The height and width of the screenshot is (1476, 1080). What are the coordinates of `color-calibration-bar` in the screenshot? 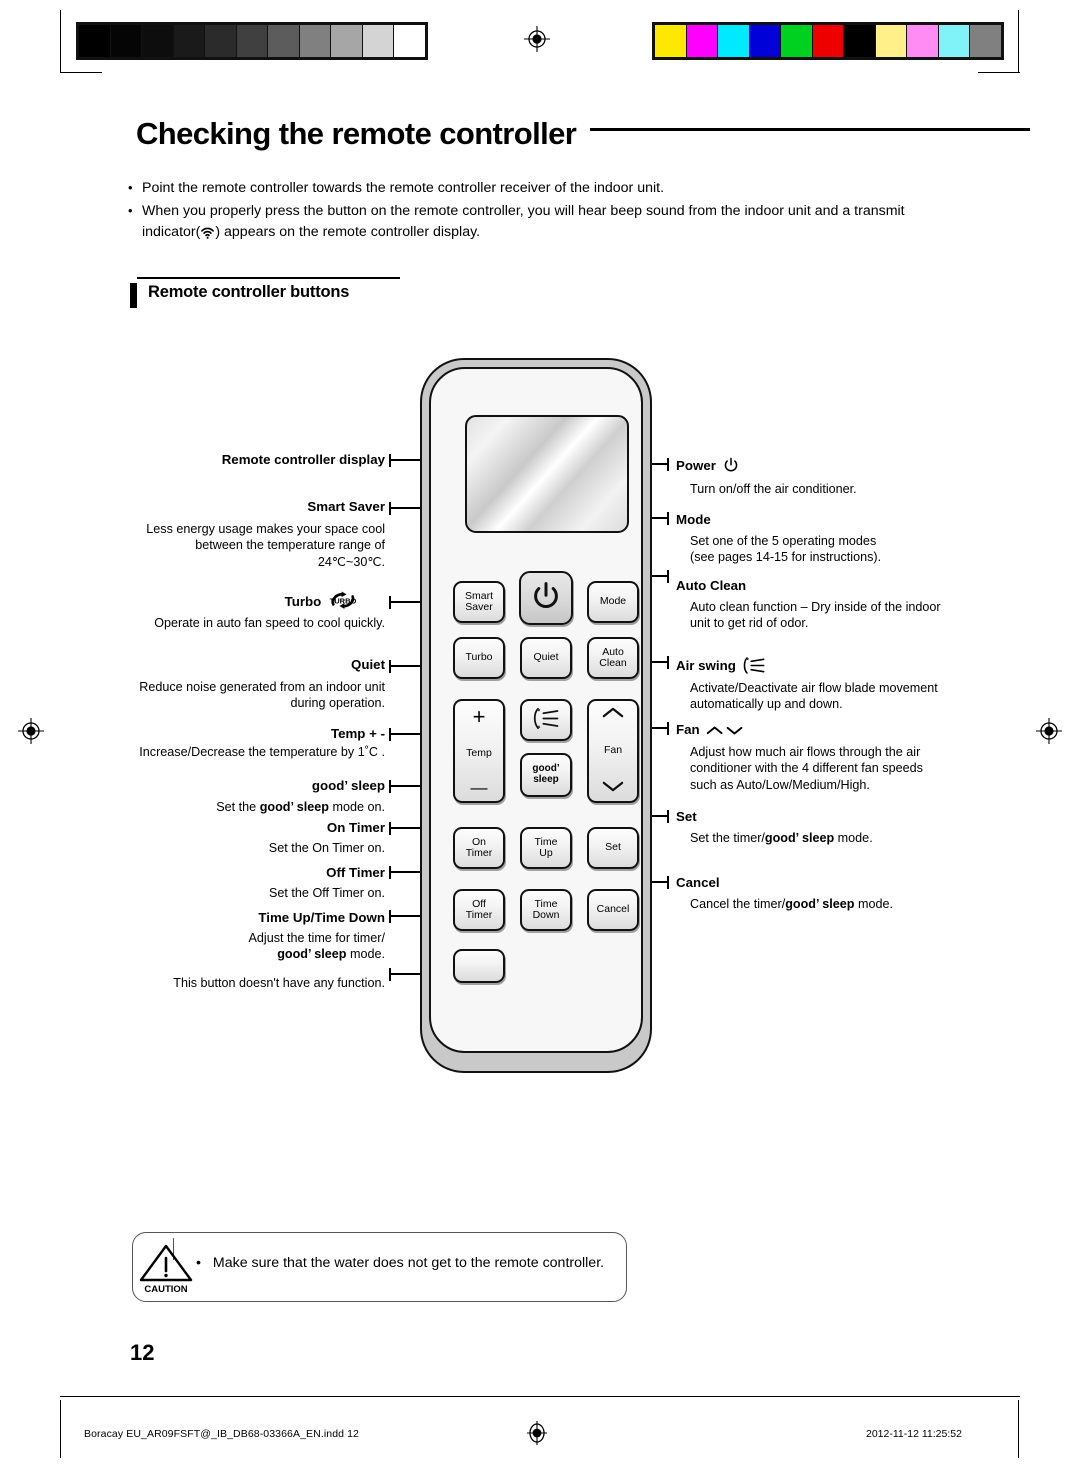 It's located at (828, 41).